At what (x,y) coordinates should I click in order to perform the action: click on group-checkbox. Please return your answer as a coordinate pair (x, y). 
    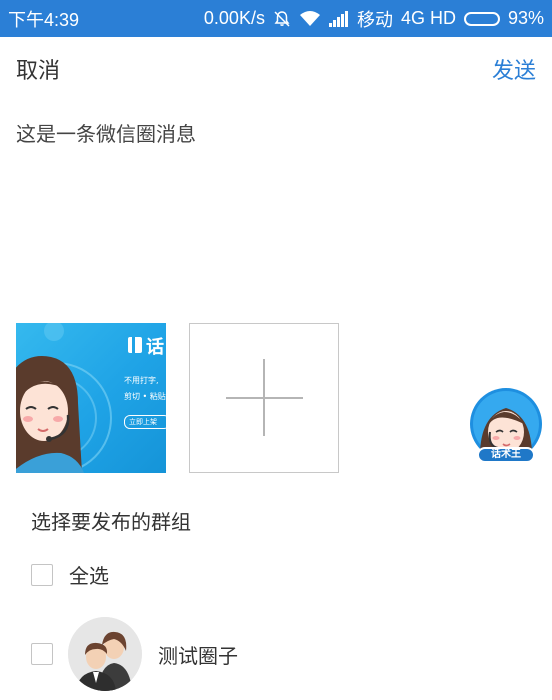
    Looking at the image, I should click on (42, 654).